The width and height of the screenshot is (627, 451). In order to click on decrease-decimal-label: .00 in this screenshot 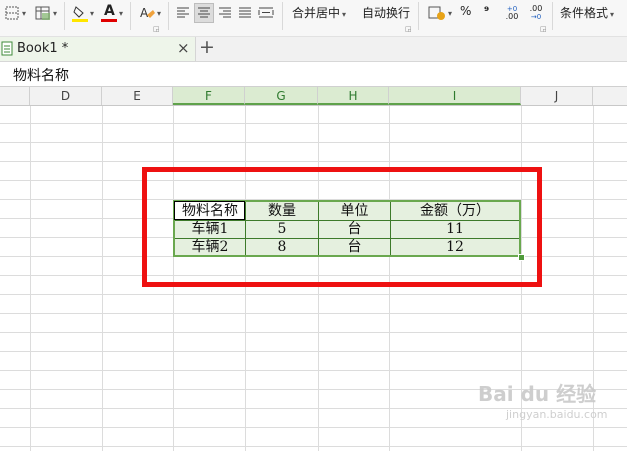, I will do `click(536, 8)`.